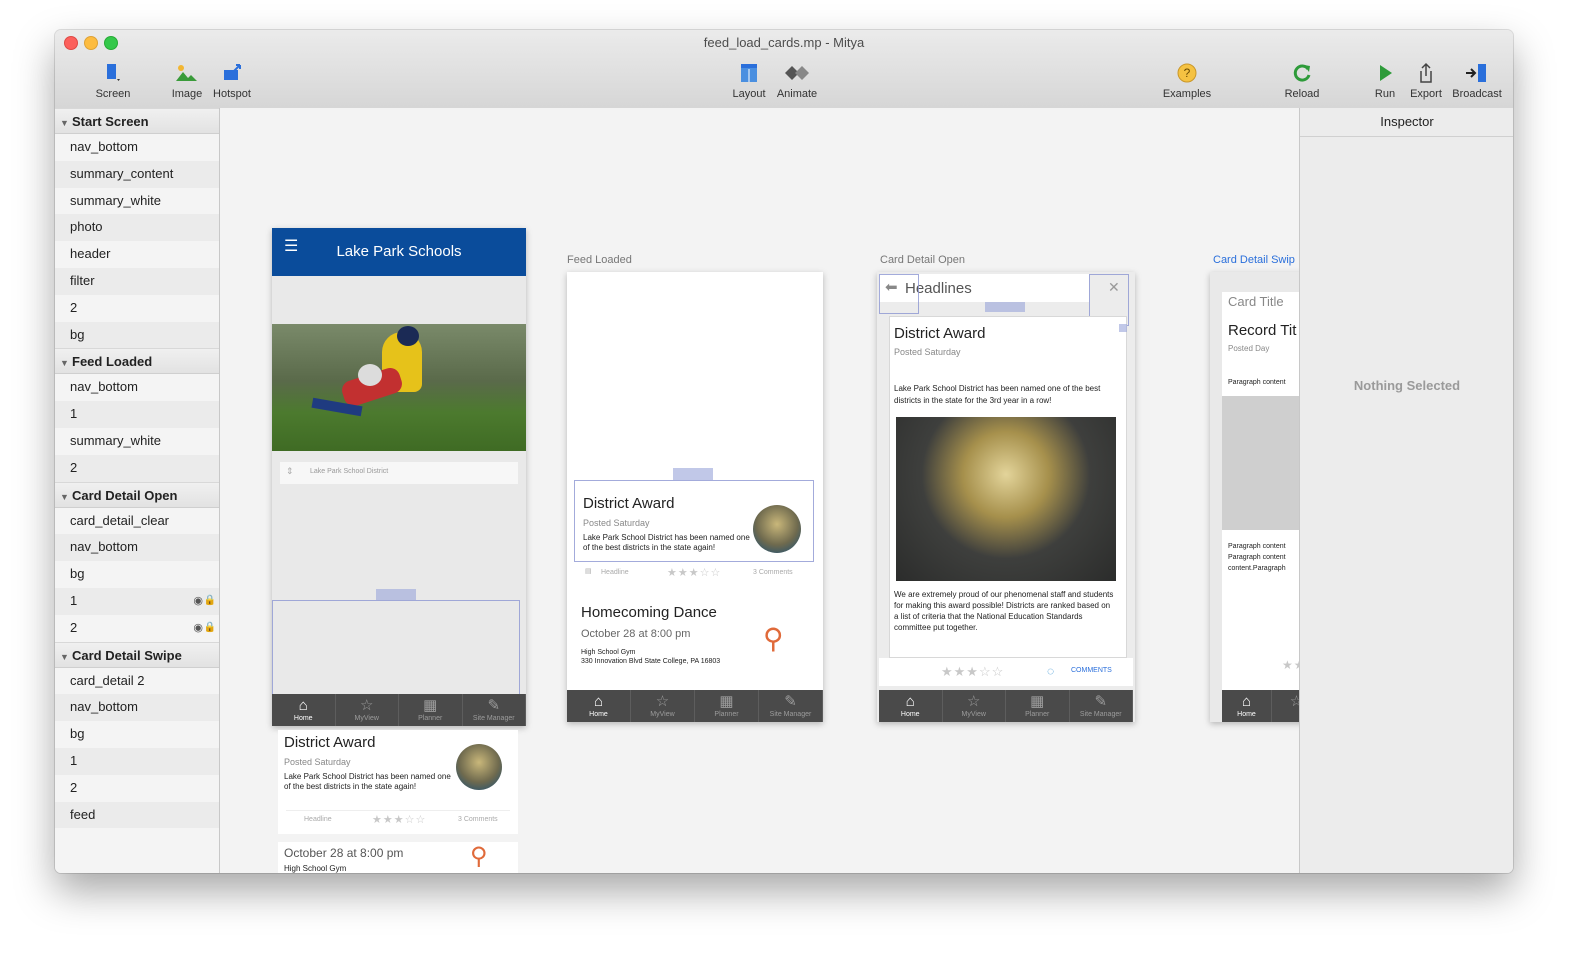 Image resolution: width=1582 pixels, height=960 pixels. Describe the element at coordinates (318, 819) in the screenshot. I see `headline-tag: Headline` at that location.